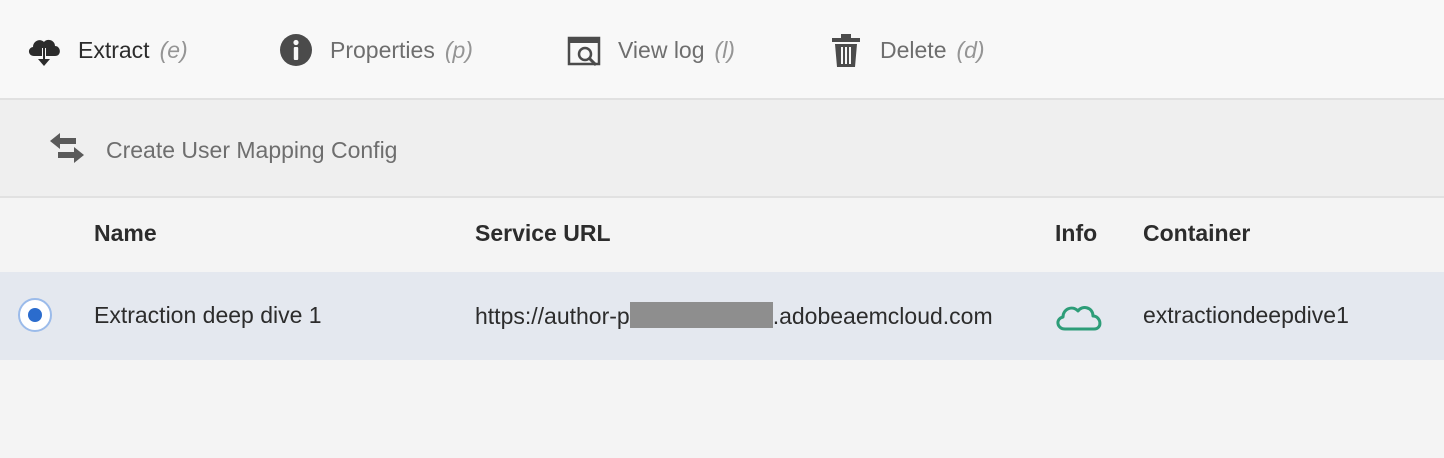 Image resolution: width=1444 pixels, height=458 pixels. Describe the element at coordinates (543, 233) in the screenshot. I see `column-header-service-url: Service URL` at that location.